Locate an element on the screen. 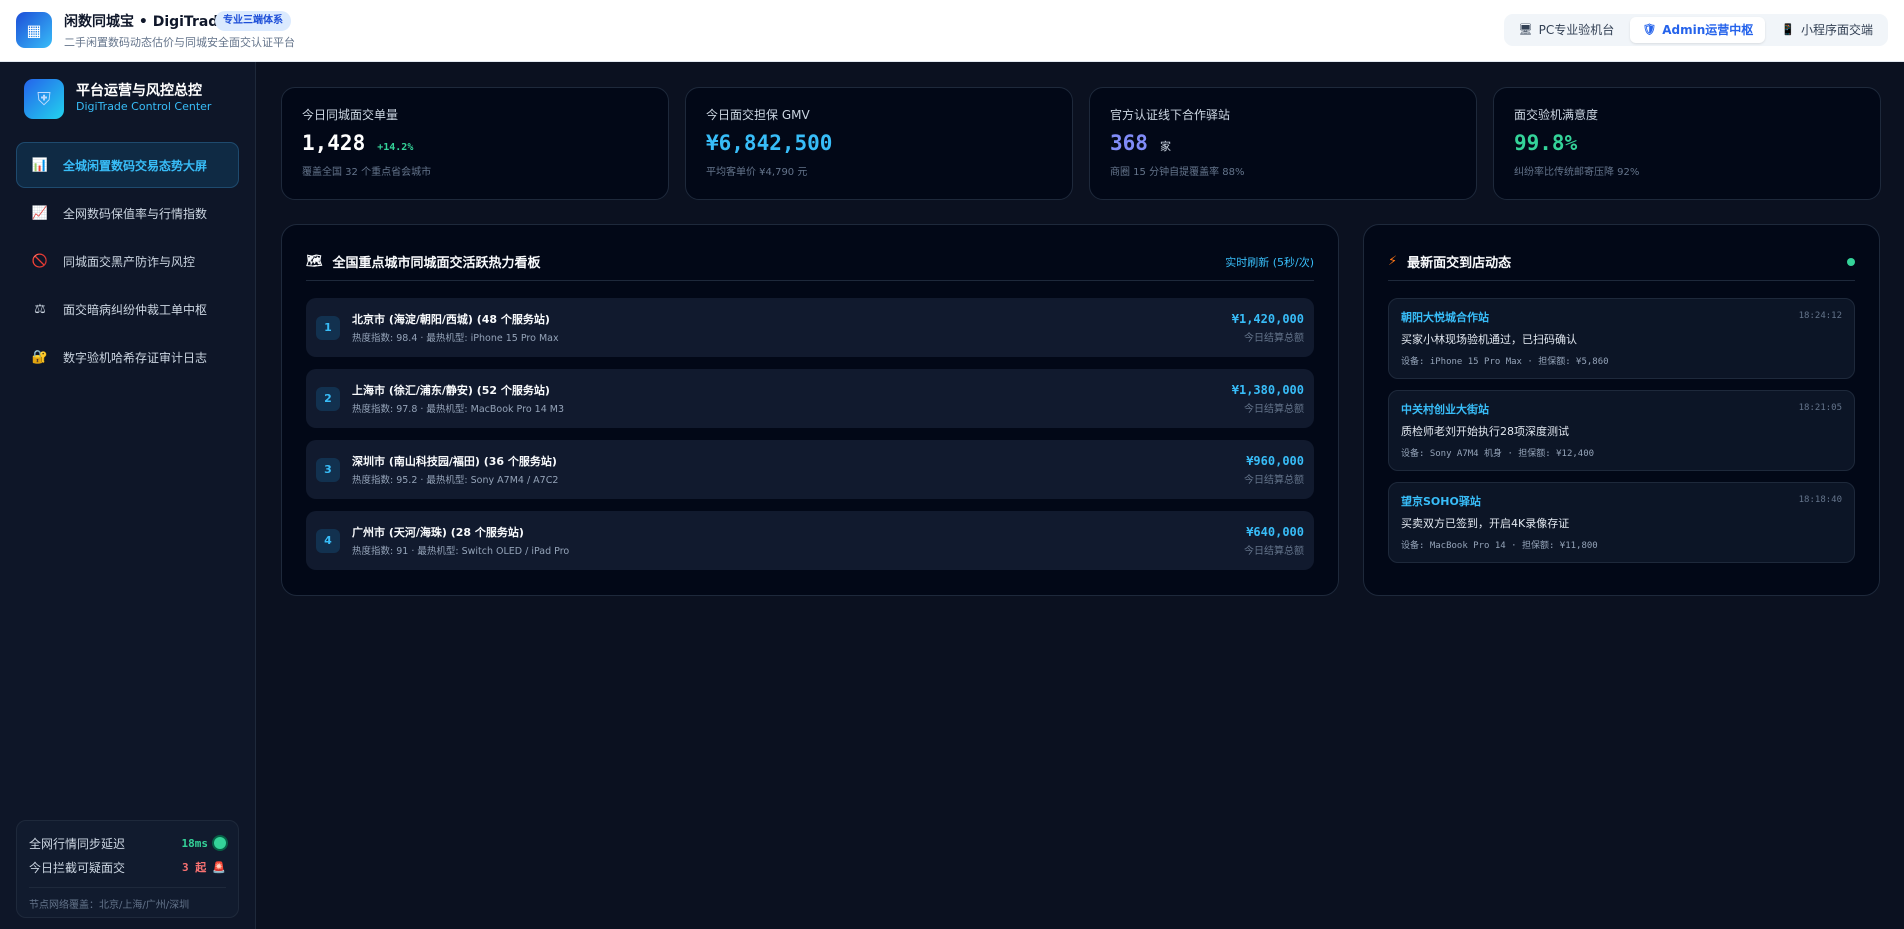  city-name: 北京市 (海淀/朝阳/西城) (48 个服务站) is located at coordinates (451, 319).